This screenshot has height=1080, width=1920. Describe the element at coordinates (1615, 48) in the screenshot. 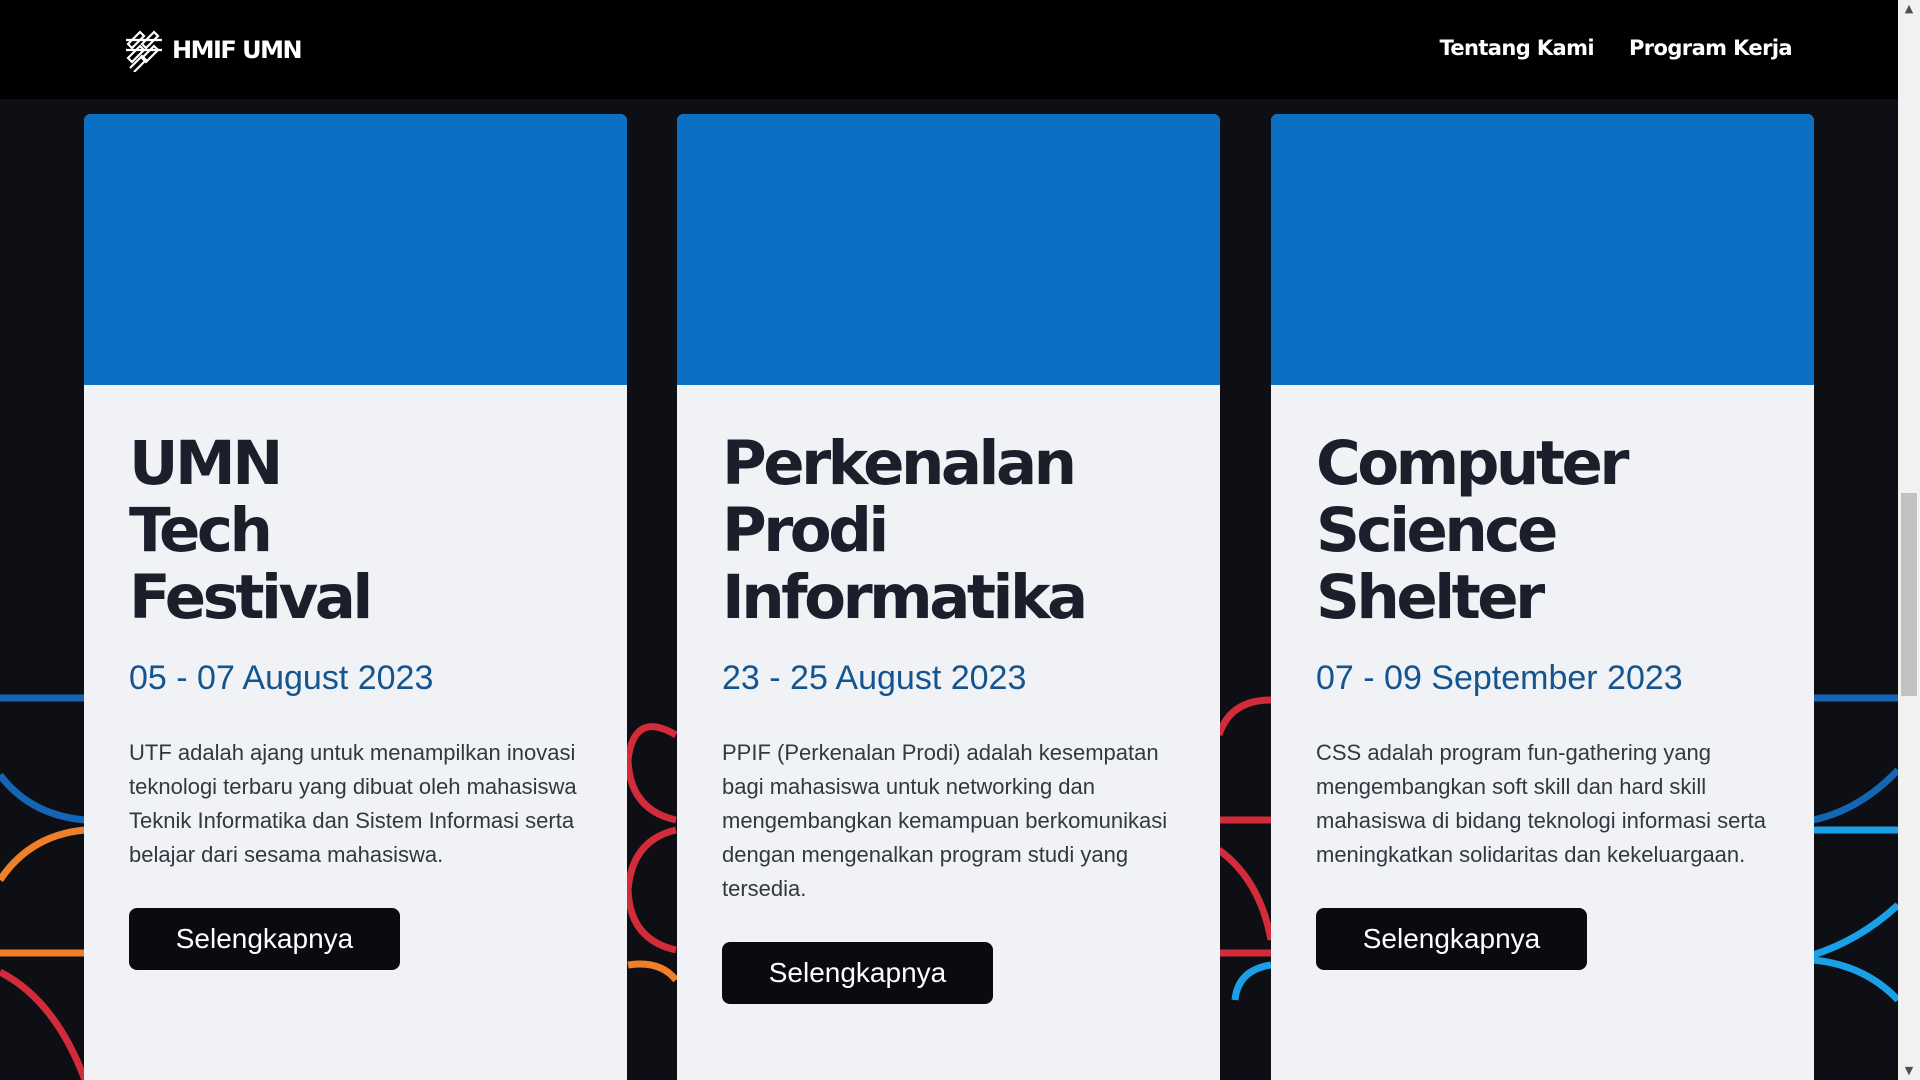

I see `nav-links: Tentang Kami Program Kerja` at that location.